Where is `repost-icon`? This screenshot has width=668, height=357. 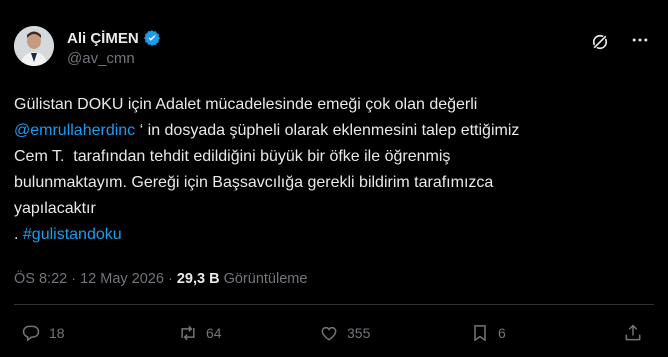 repost-icon is located at coordinates (188, 333).